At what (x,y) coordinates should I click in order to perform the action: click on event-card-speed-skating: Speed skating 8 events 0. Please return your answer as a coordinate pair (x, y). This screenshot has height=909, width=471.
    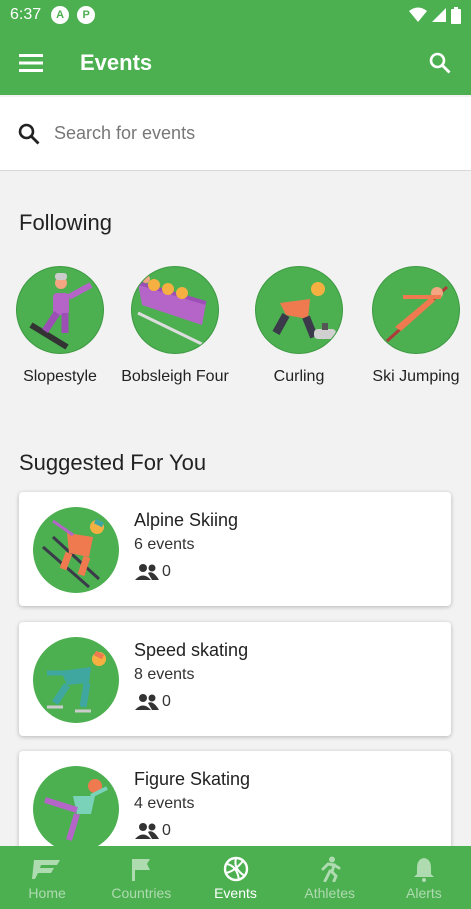
    Looking at the image, I should click on (235, 679).